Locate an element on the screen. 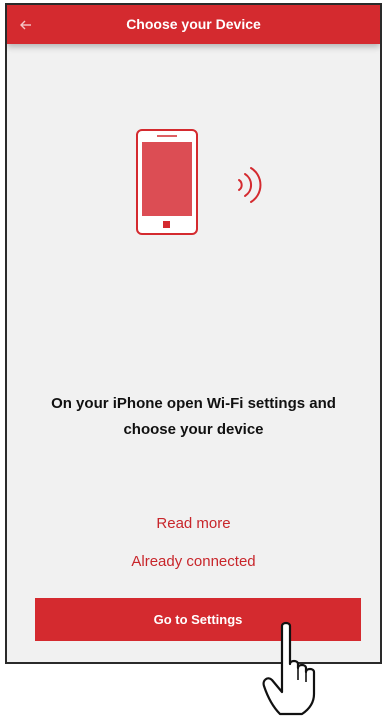 The image size is (389, 723). arrow-left-icon is located at coordinates (25, 25).